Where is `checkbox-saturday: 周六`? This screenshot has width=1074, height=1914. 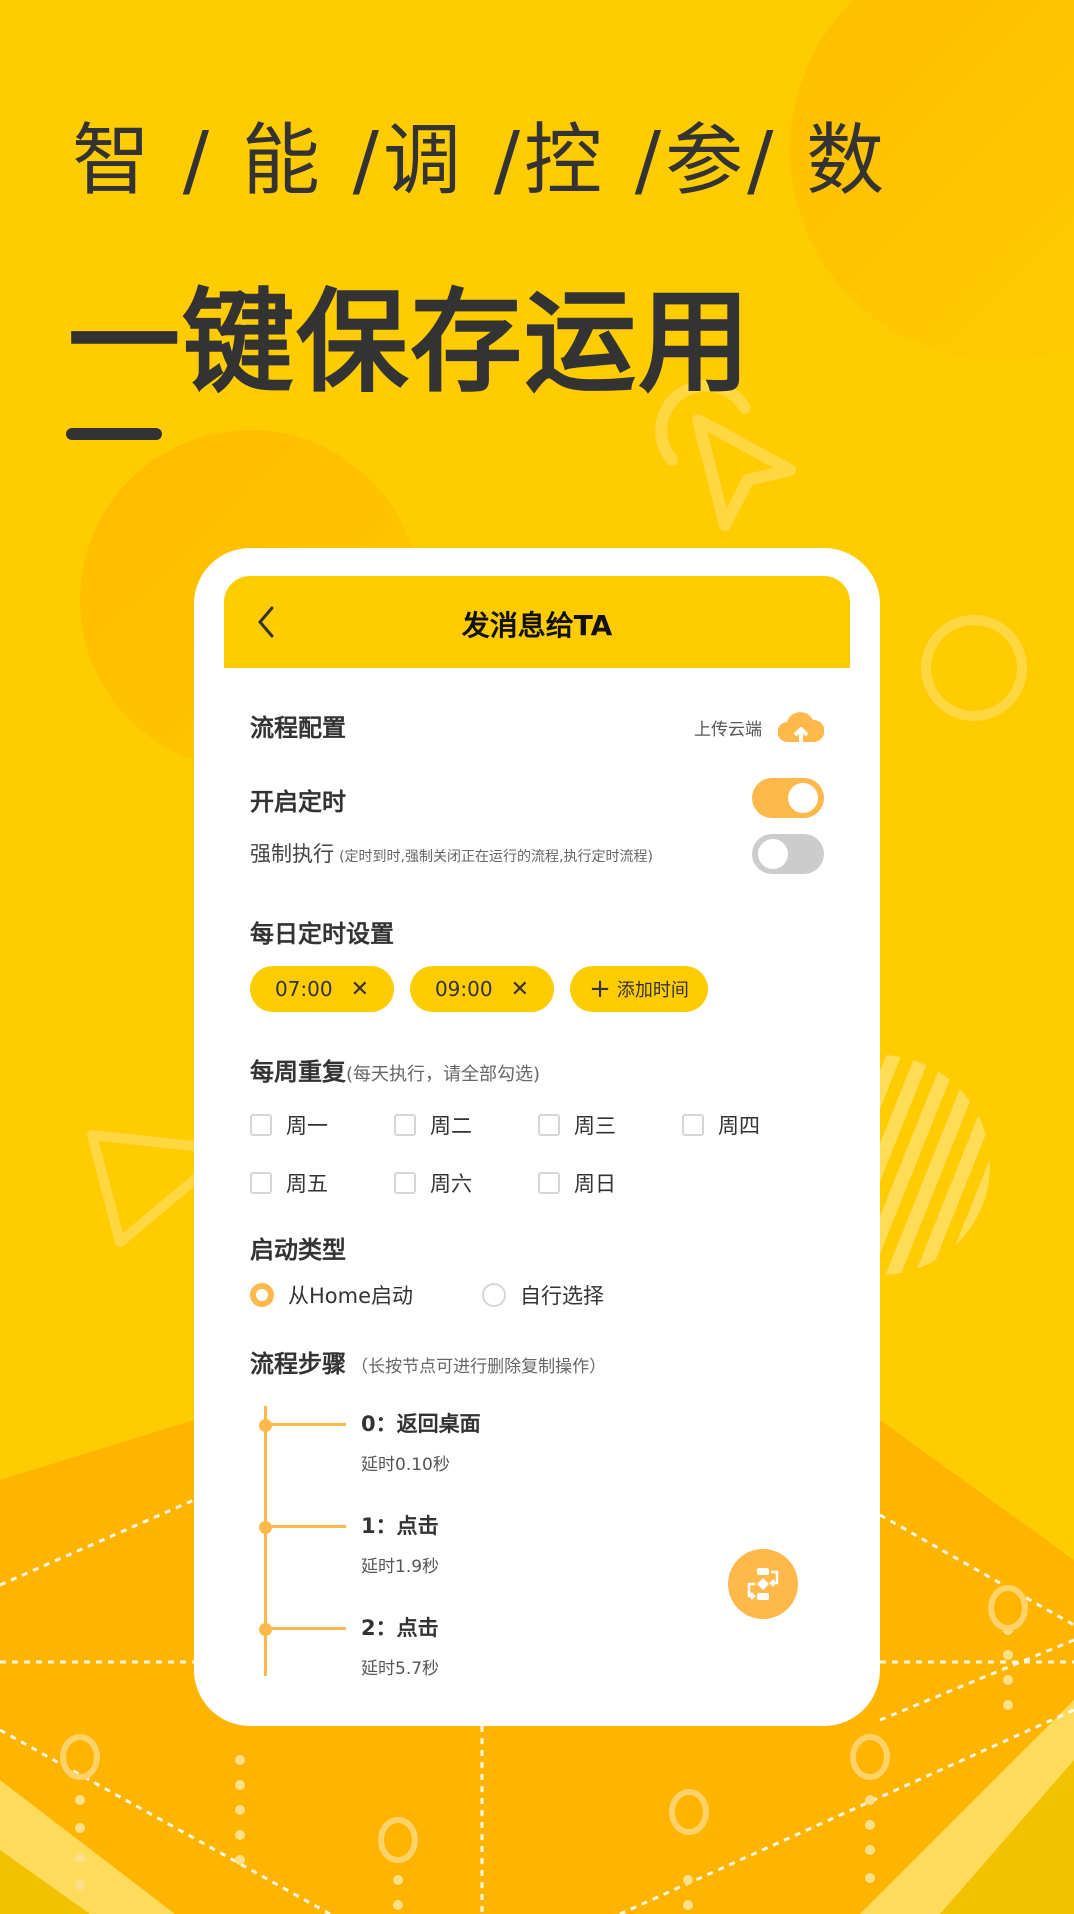 checkbox-saturday: 周六 is located at coordinates (433, 1183).